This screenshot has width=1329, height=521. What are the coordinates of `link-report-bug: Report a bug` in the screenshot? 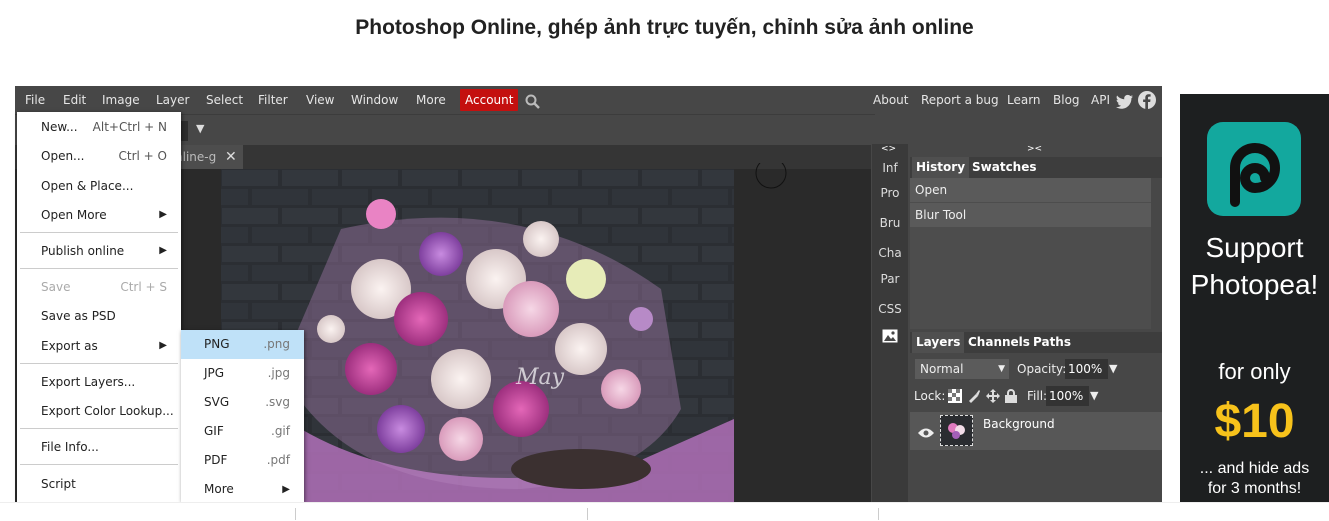 It's located at (960, 100).